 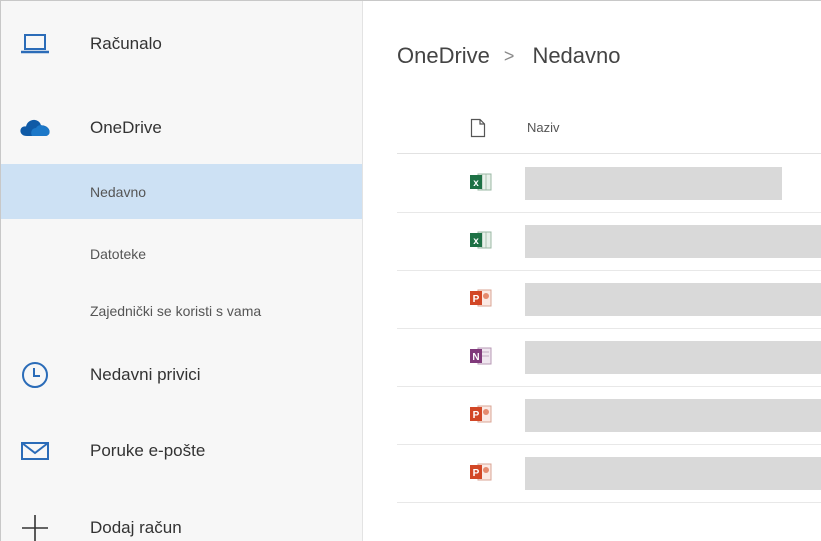 I want to click on sidebar-item-label: Nedavni privici, so click(x=145, y=374).